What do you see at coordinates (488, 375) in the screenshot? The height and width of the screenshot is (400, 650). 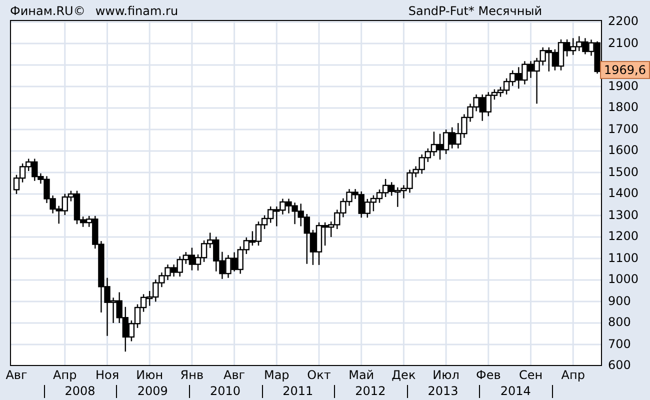 I see `x-axis-label: Фев` at bounding box center [488, 375].